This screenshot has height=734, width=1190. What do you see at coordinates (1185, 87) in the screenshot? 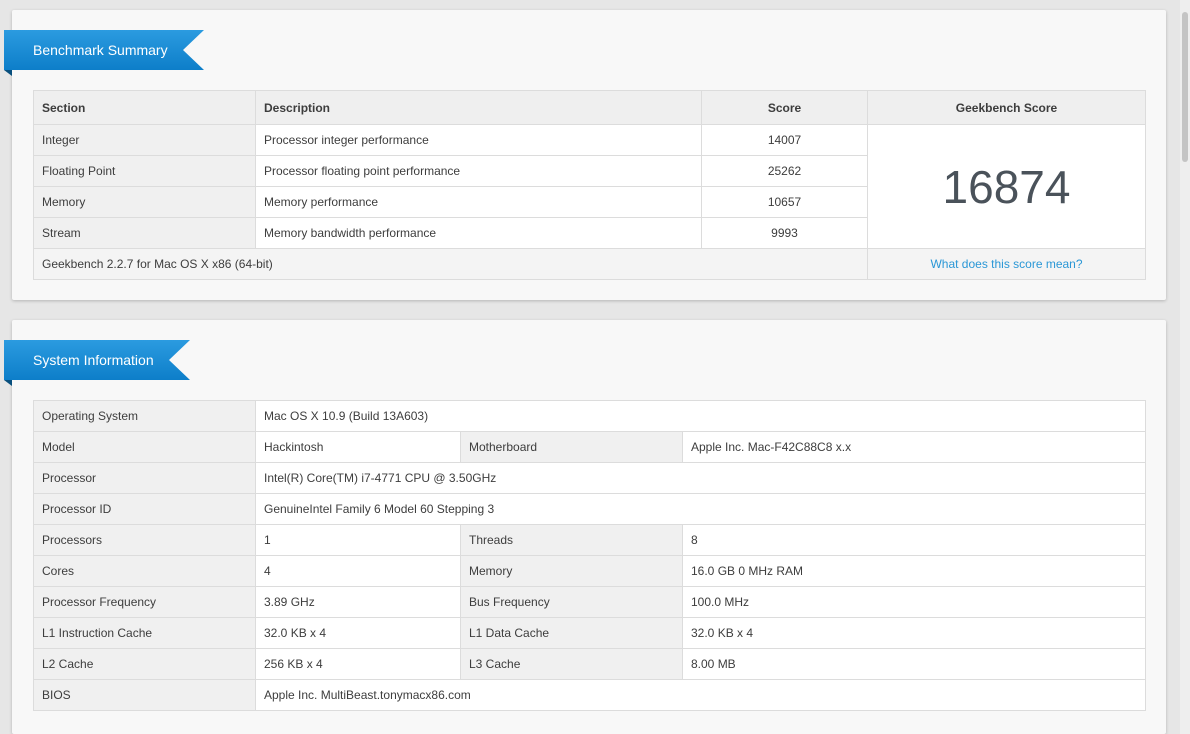
I see `scrollbar-thumb` at bounding box center [1185, 87].